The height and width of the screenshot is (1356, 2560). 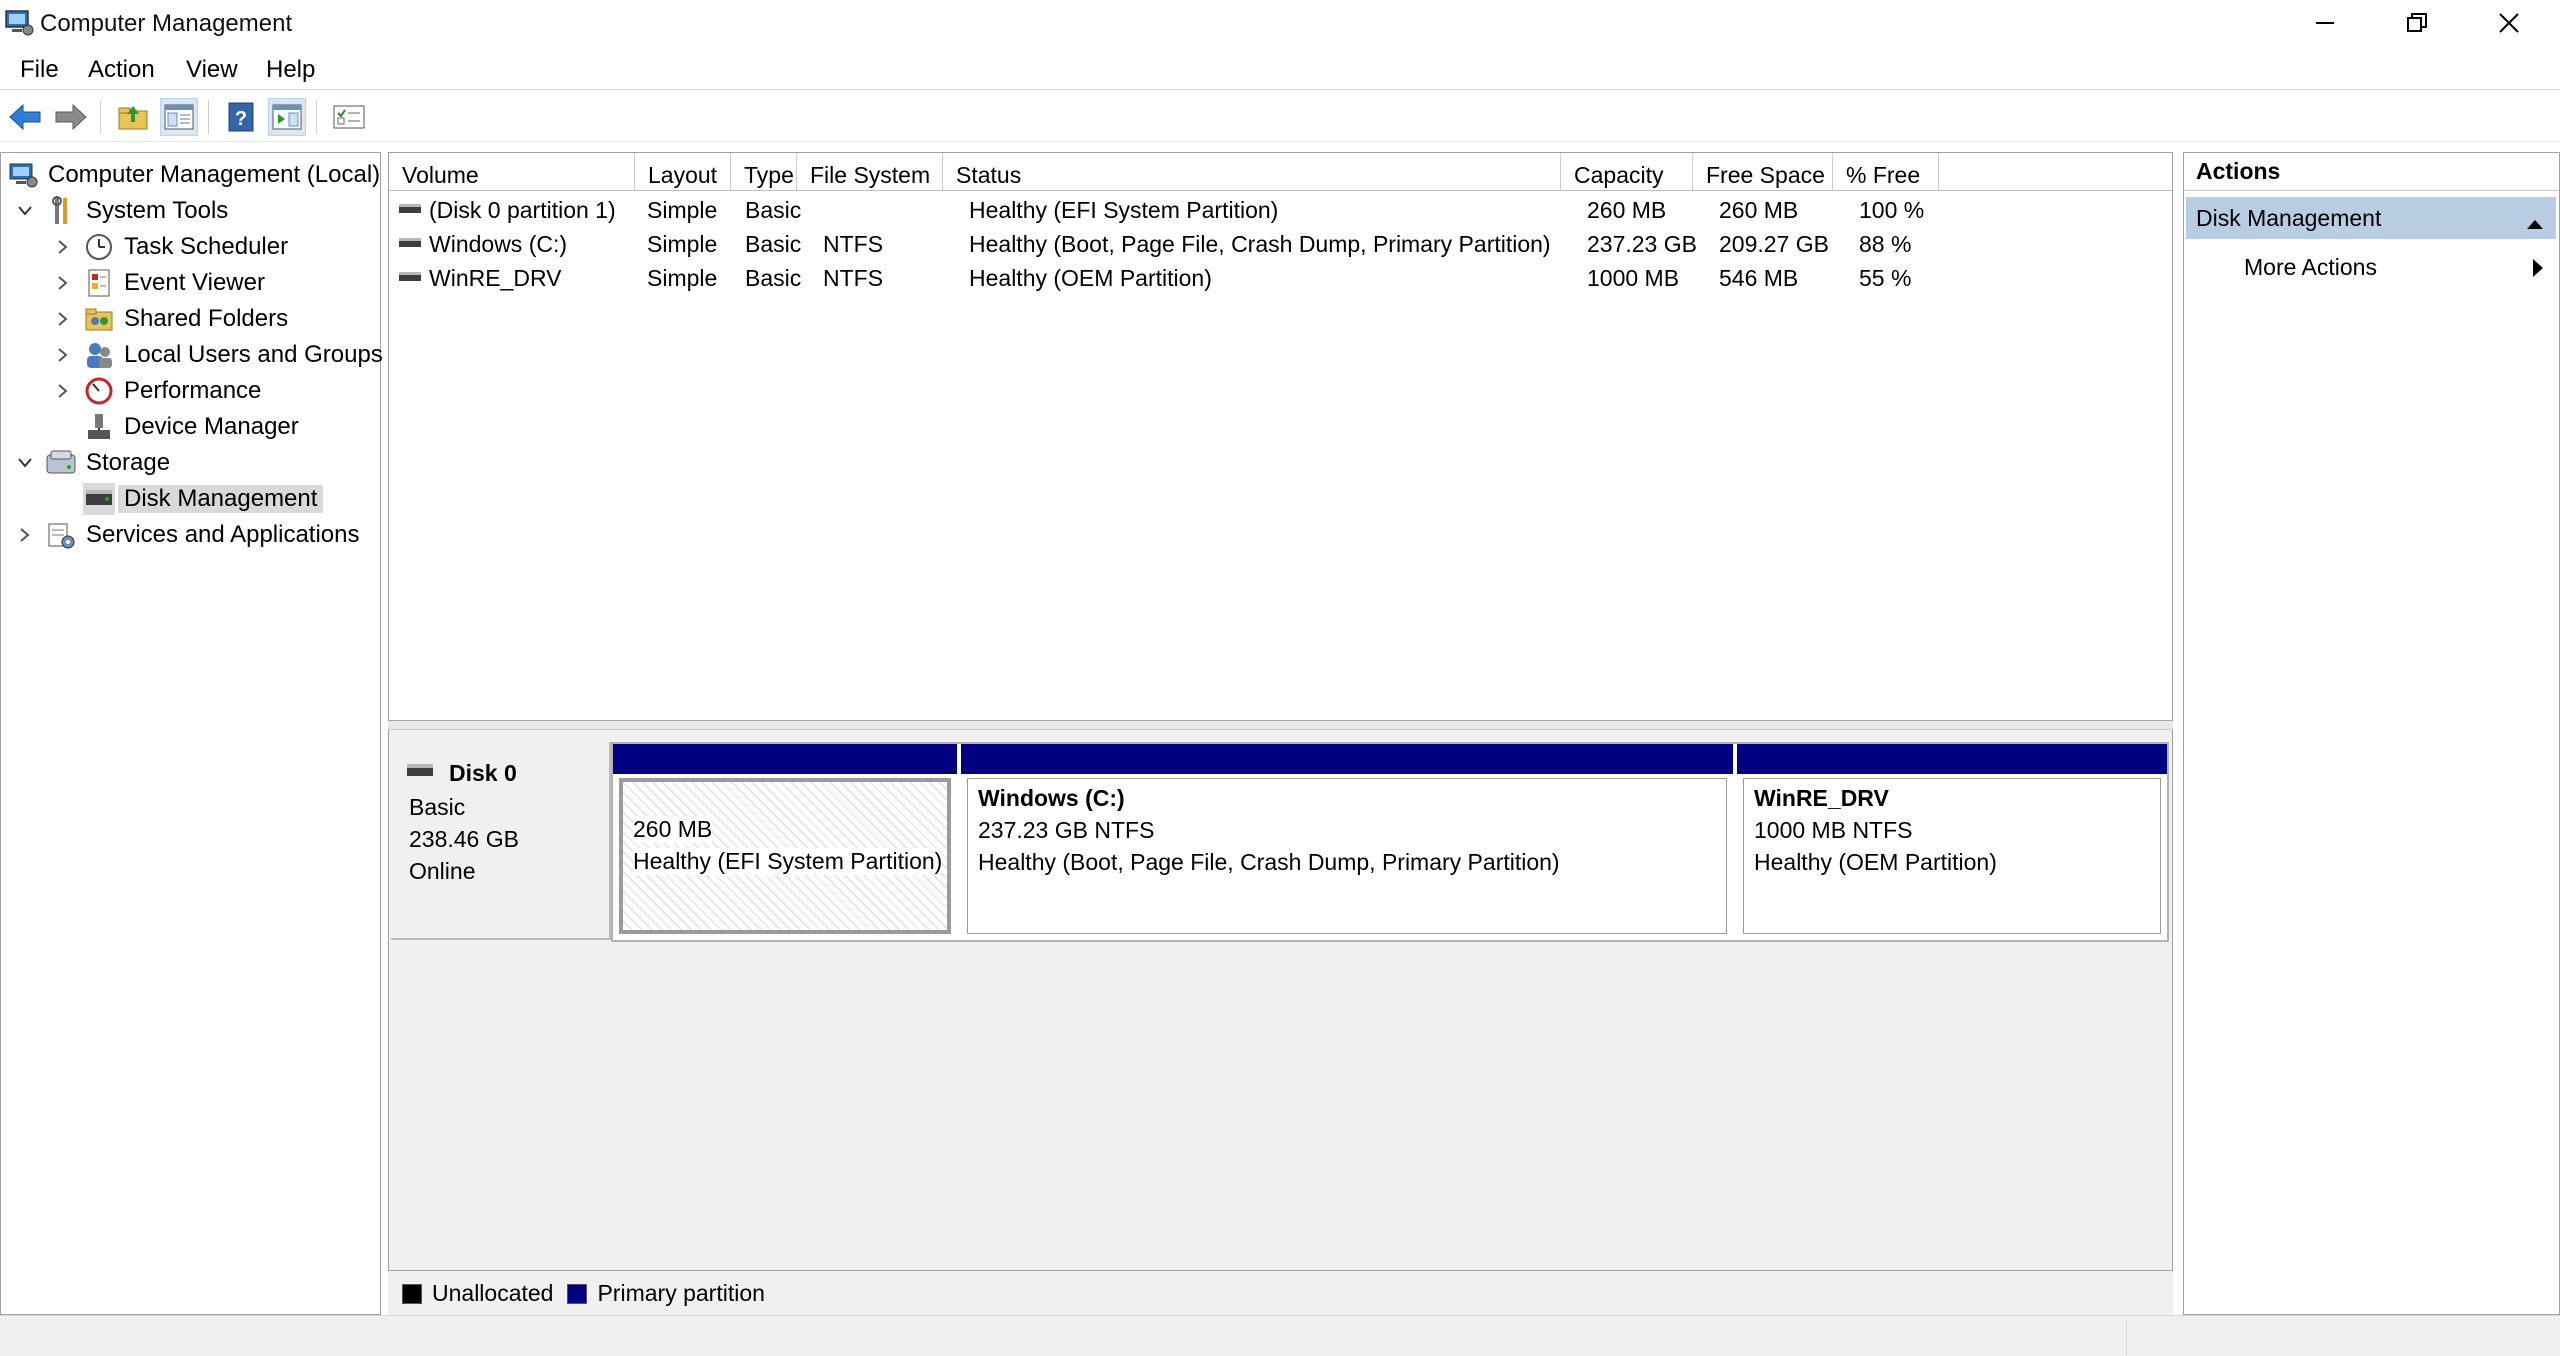 What do you see at coordinates (1633, 278) in the screenshot?
I see `volume-capacity: 1000 MB` at bounding box center [1633, 278].